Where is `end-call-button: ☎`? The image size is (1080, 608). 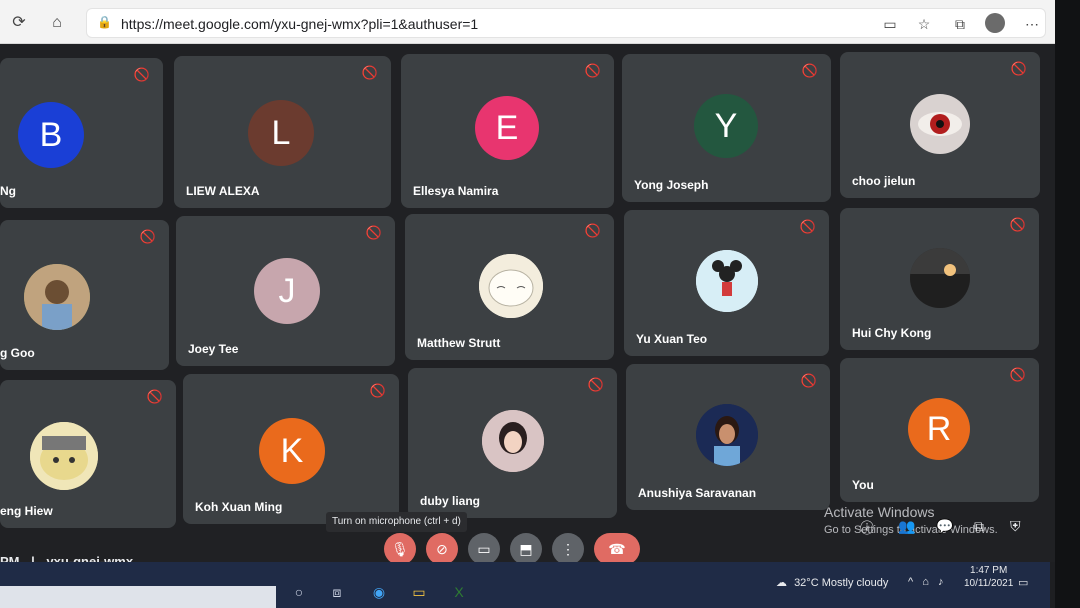
end-call-button: ☎ is located at coordinates (617, 549).